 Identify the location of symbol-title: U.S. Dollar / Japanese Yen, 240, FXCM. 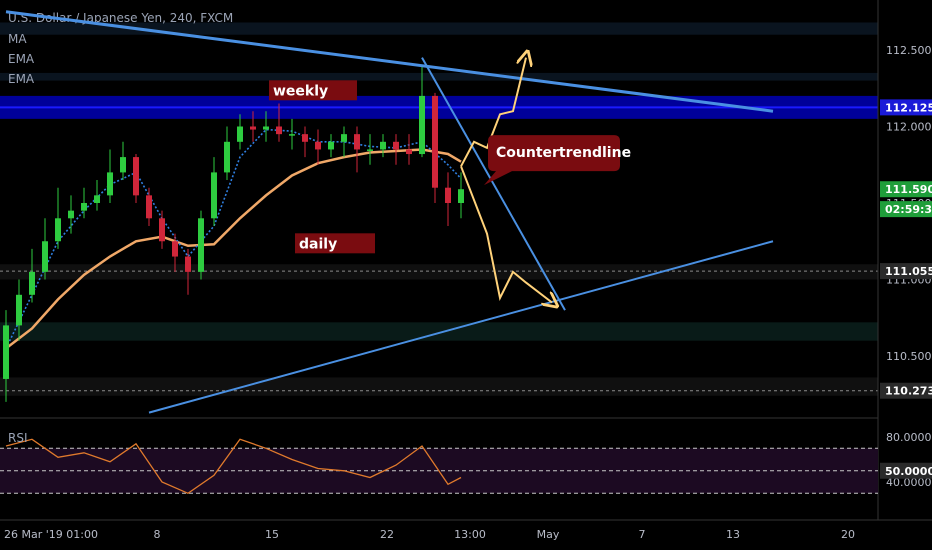
(120, 18).